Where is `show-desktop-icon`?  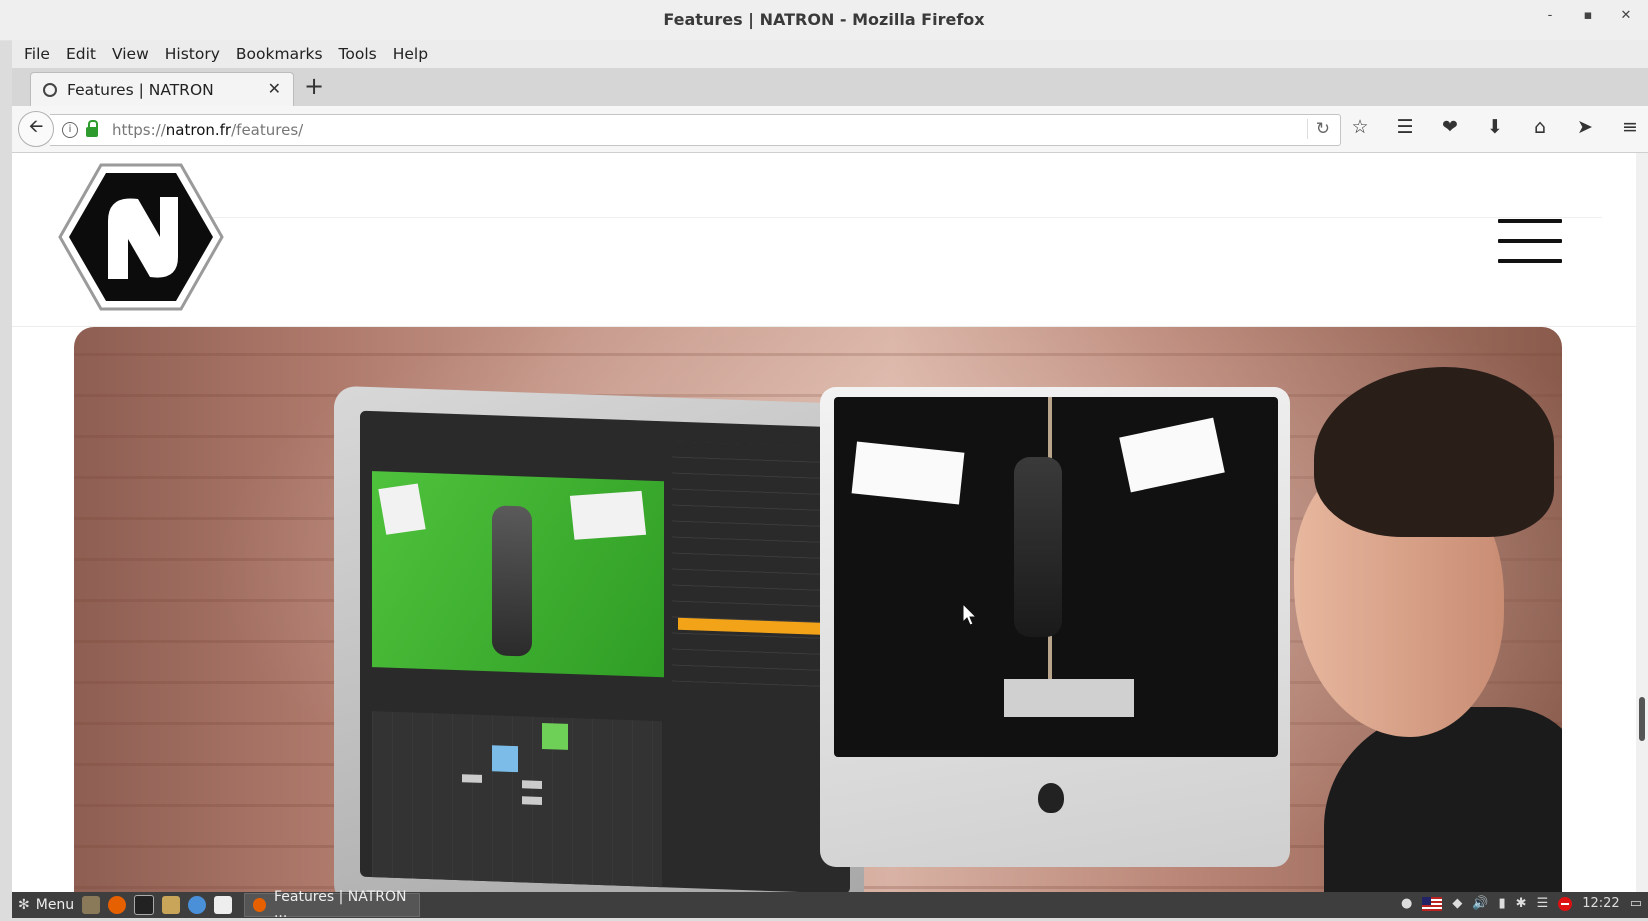 show-desktop-icon is located at coordinates (91, 905).